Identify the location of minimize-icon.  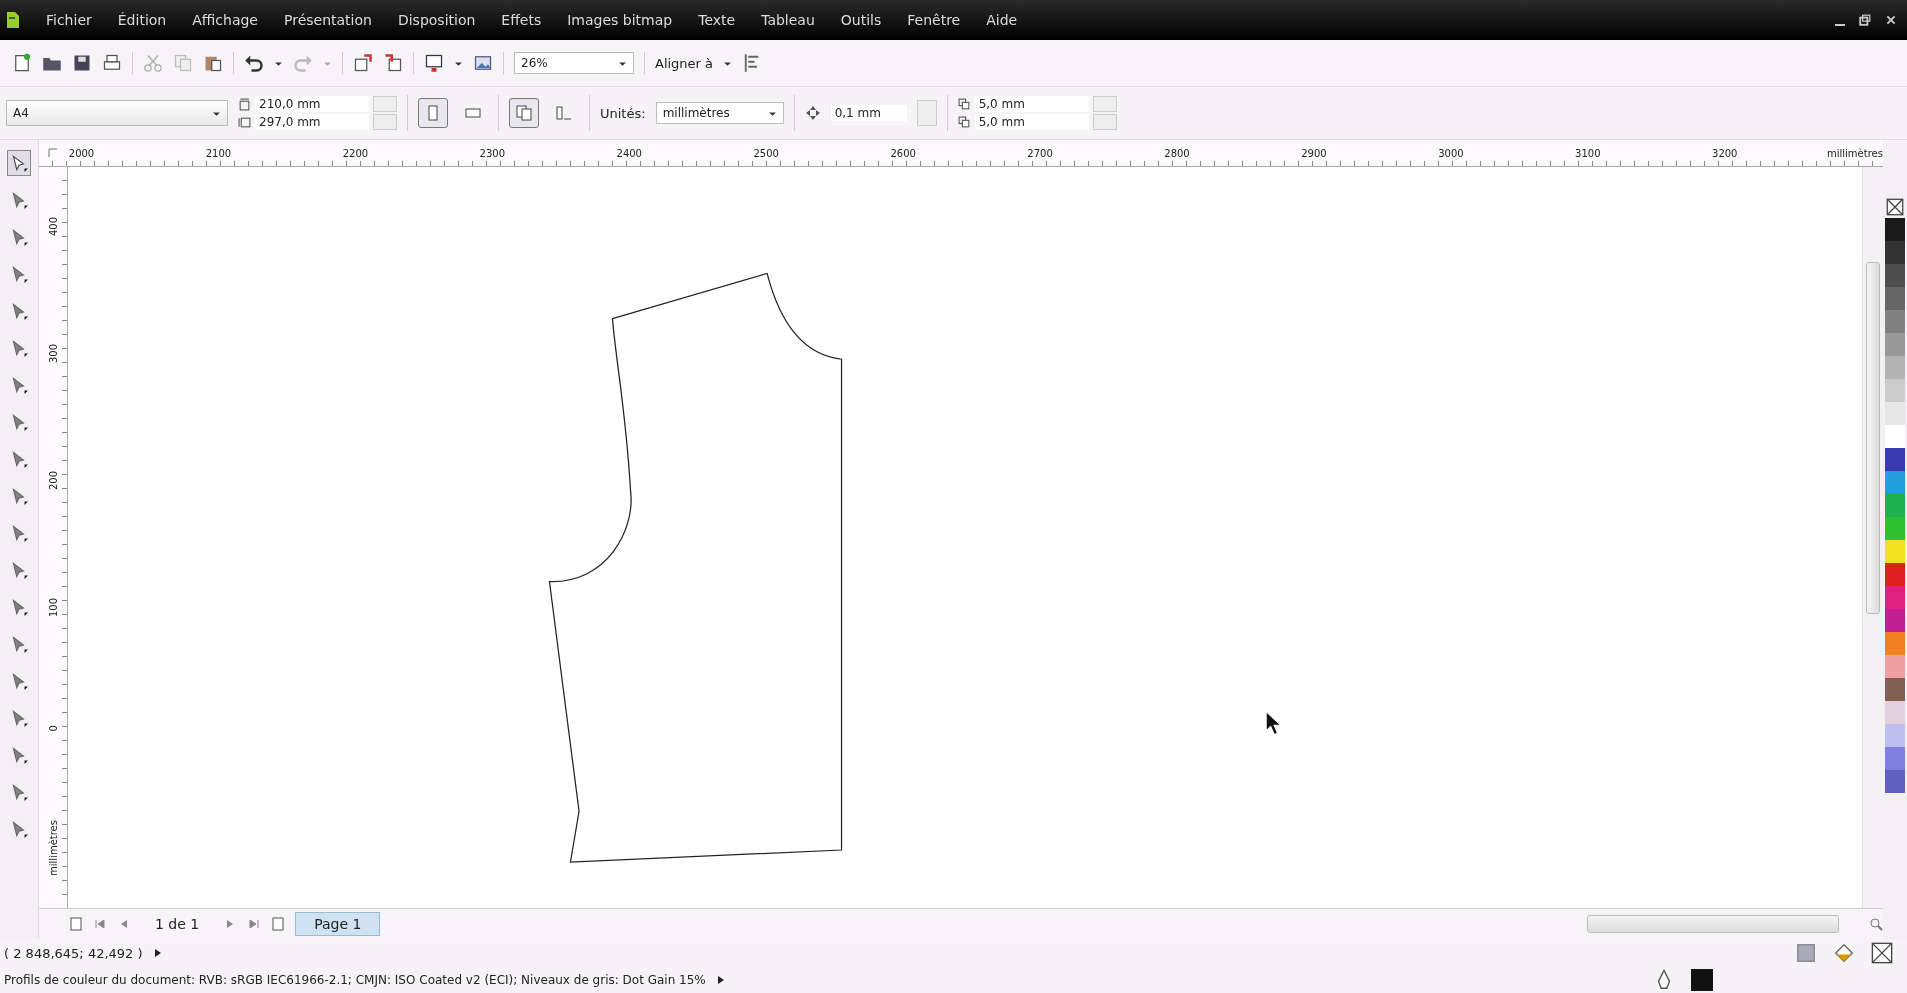
(1840, 25).